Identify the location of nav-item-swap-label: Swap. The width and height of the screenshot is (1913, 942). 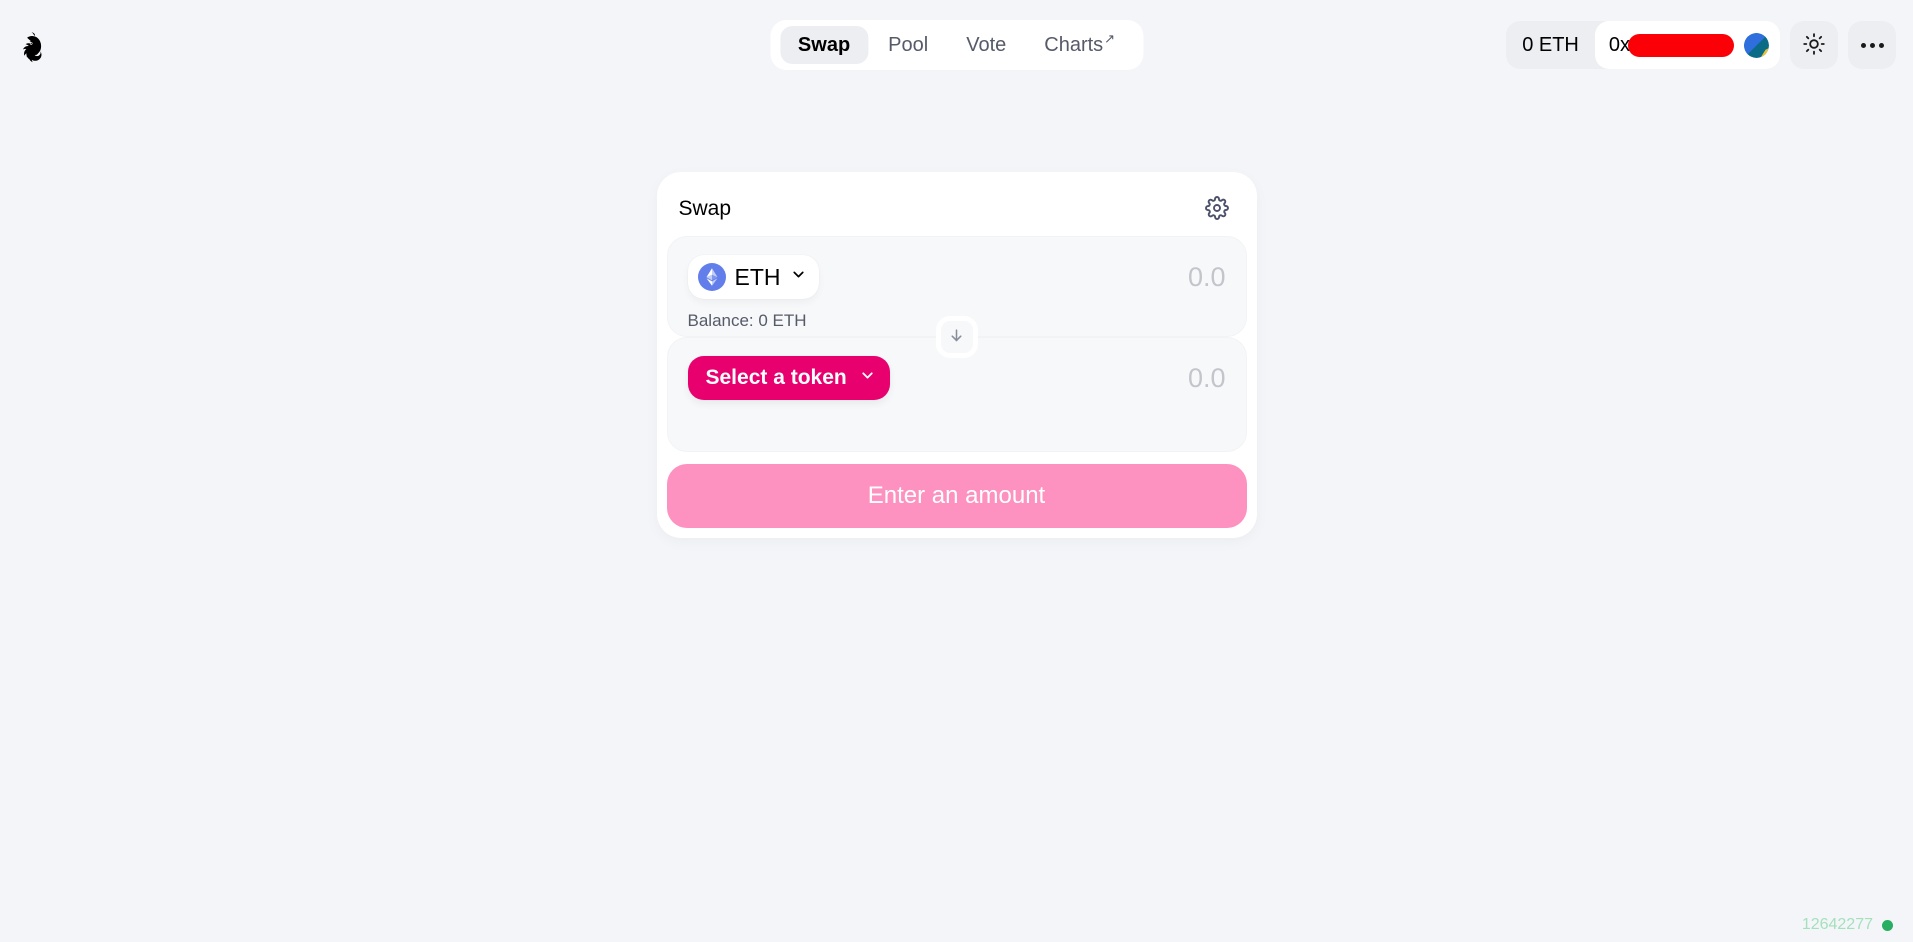
(824, 44).